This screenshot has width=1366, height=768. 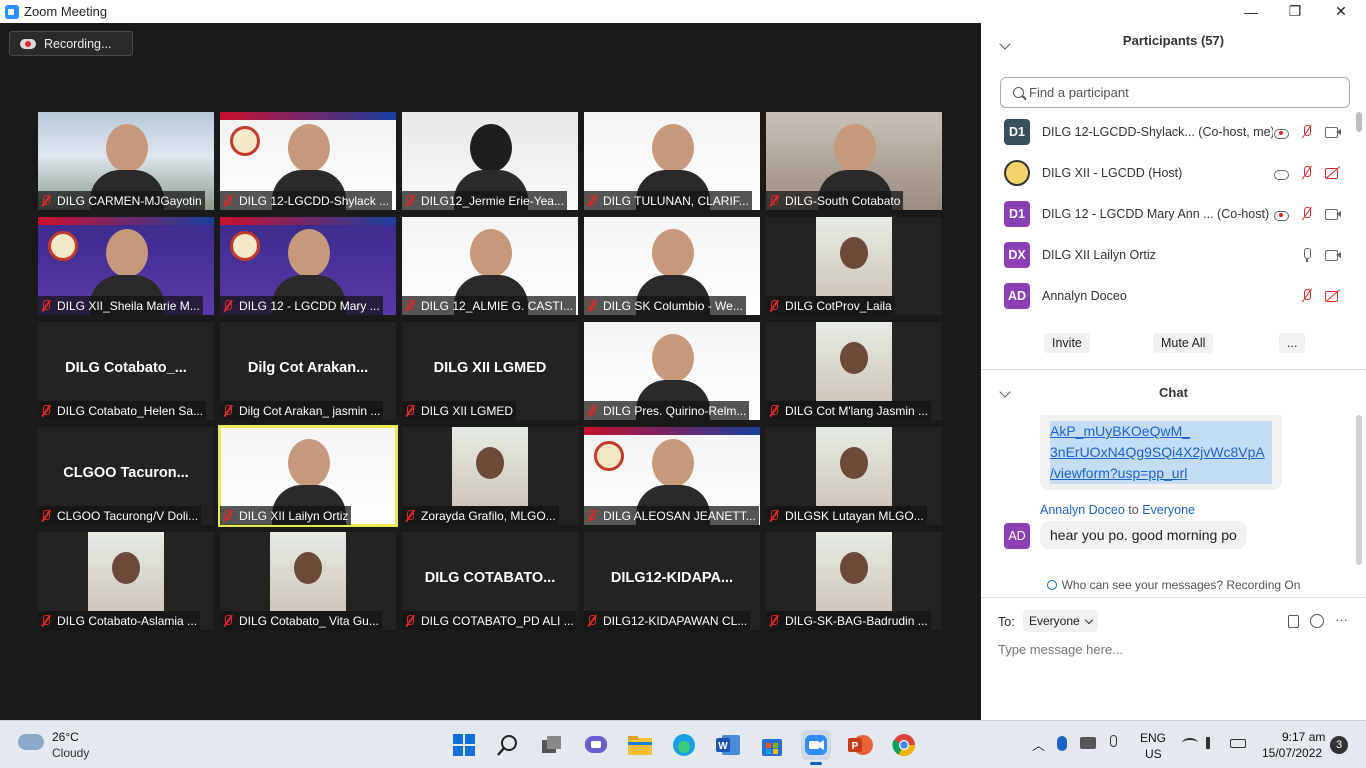 I want to click on volume-icon, so click(x=1212, y=743).